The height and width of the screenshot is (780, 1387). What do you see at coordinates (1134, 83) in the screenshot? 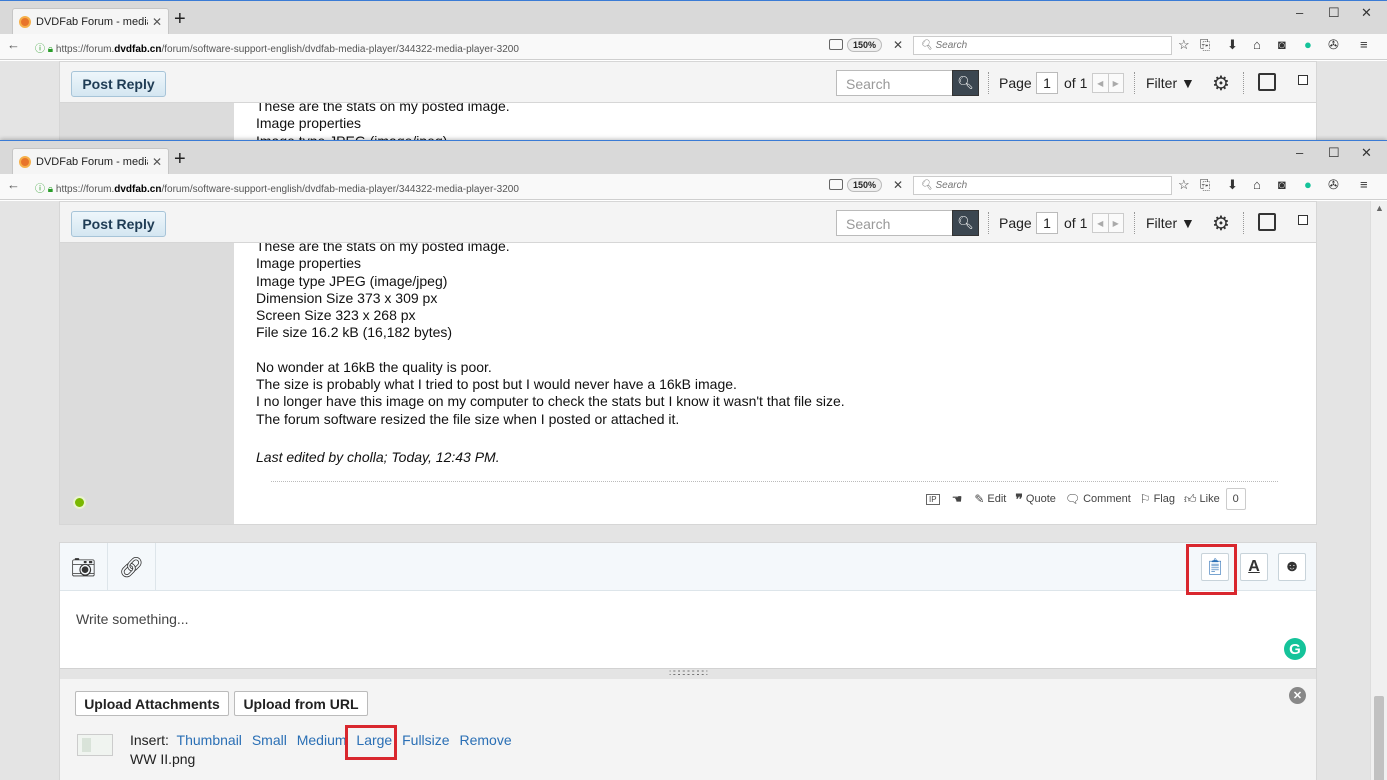
I see `divider` at bounding box center [1134, 83].